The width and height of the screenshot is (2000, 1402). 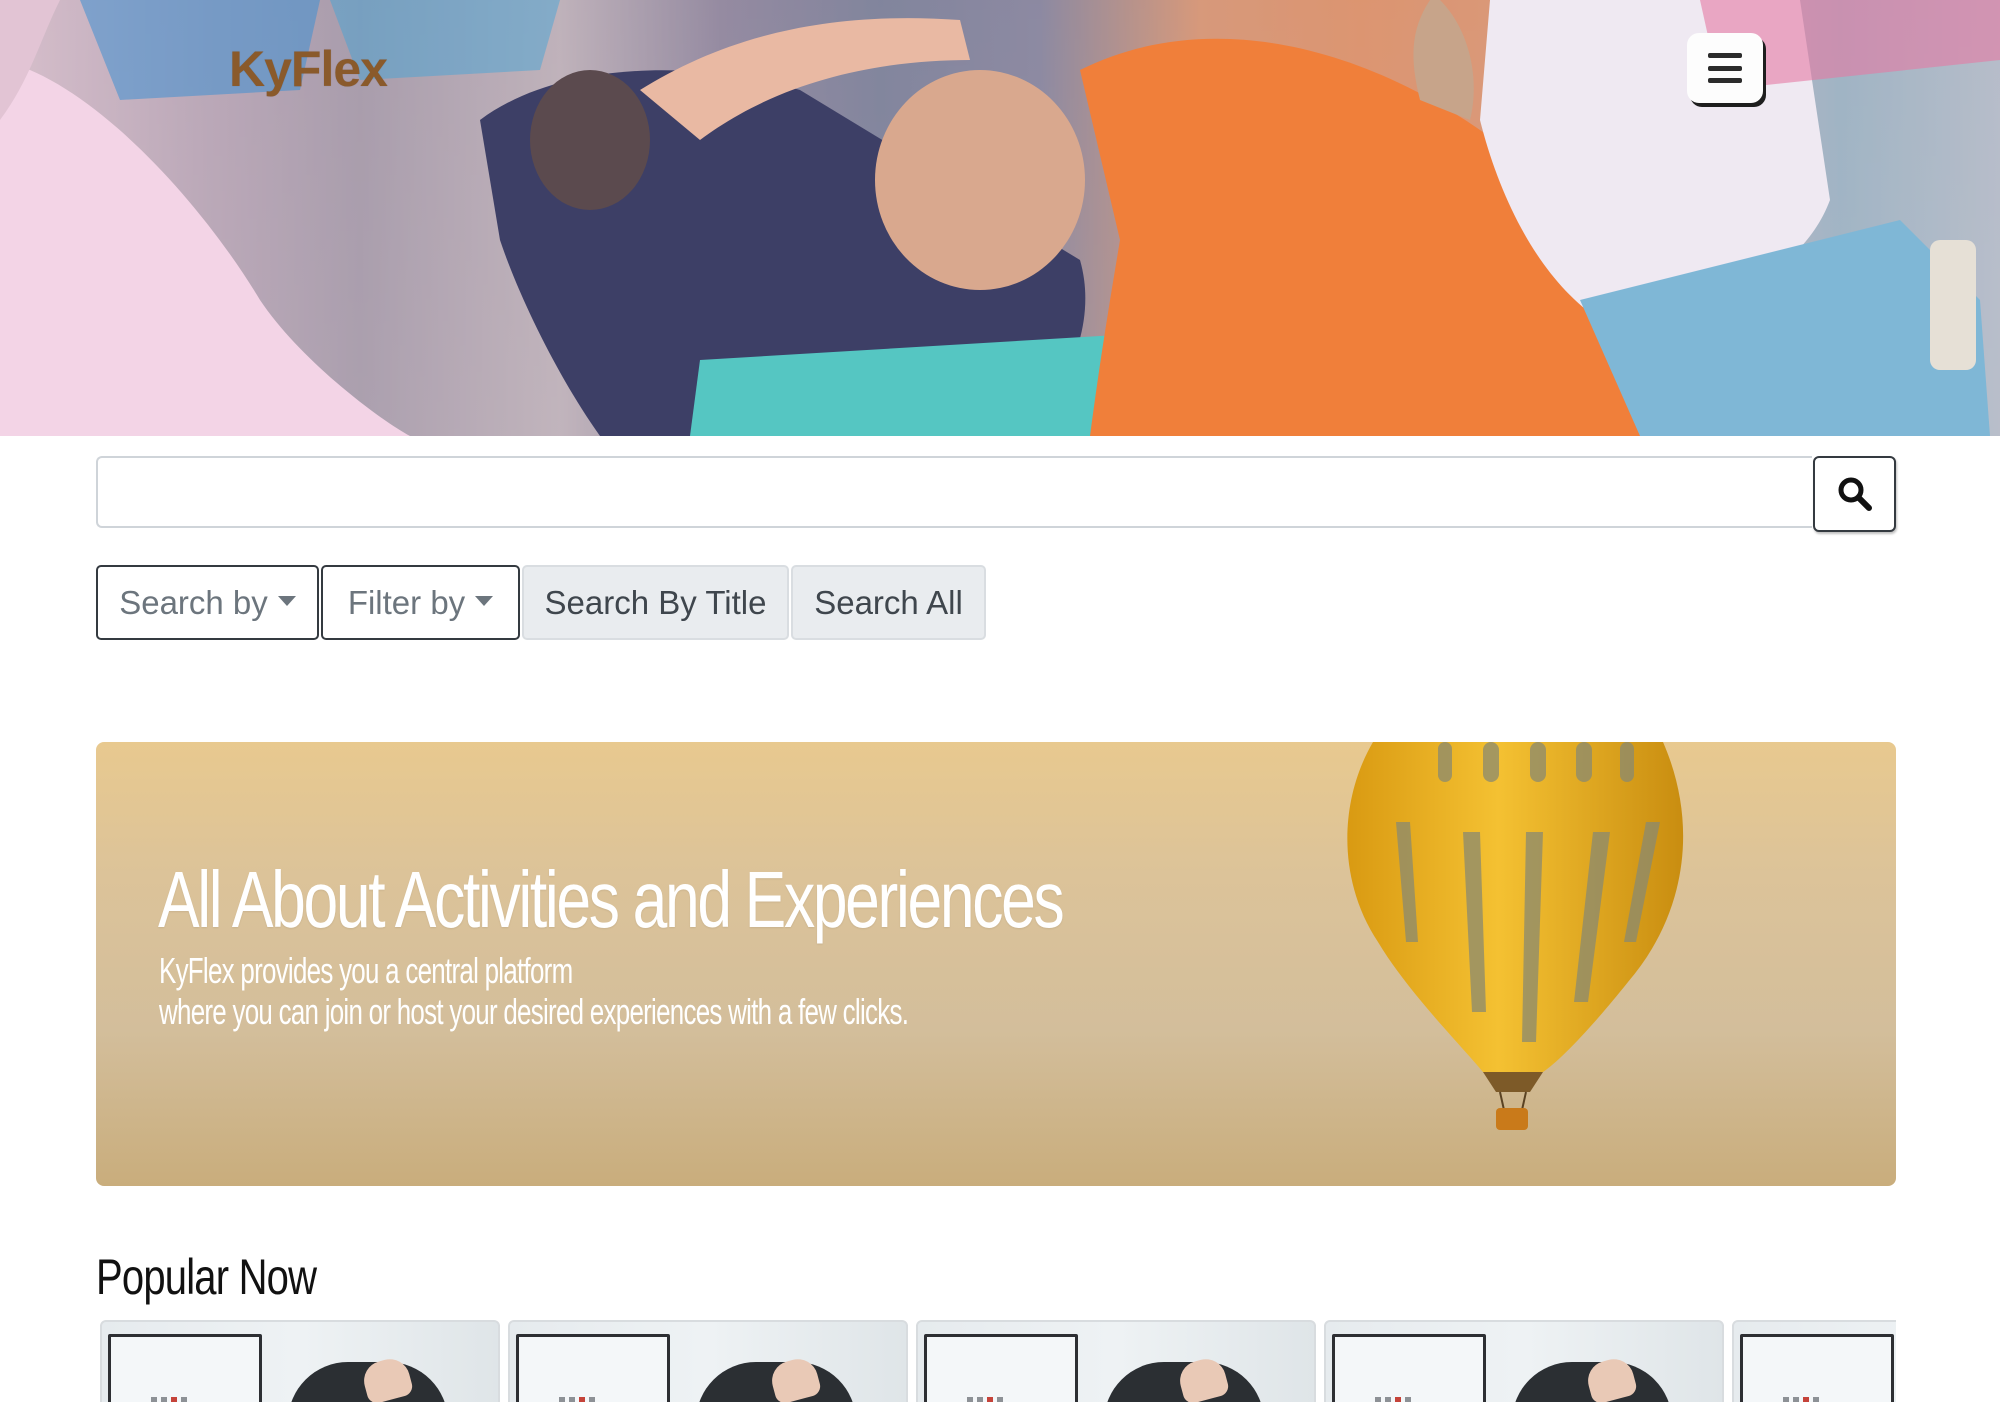 I want to click on search-input, so click(x=954, y=492).